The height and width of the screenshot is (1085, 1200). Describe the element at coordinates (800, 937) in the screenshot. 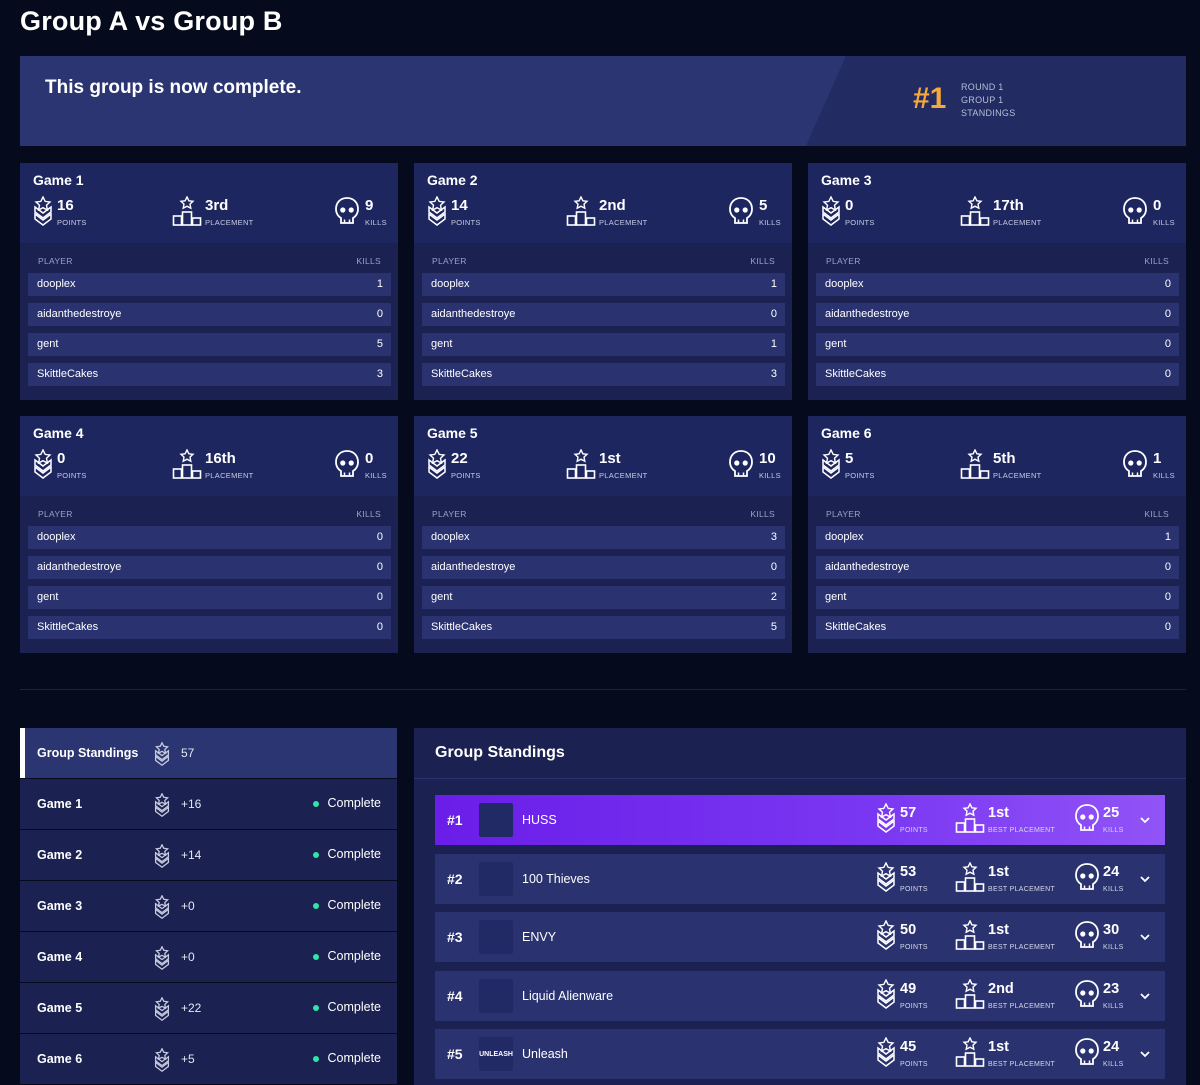

I see `team-standing-row: #3 ENVY 50 POINTS 1st BEST PLACEMENT 30 KILLS` at that location.